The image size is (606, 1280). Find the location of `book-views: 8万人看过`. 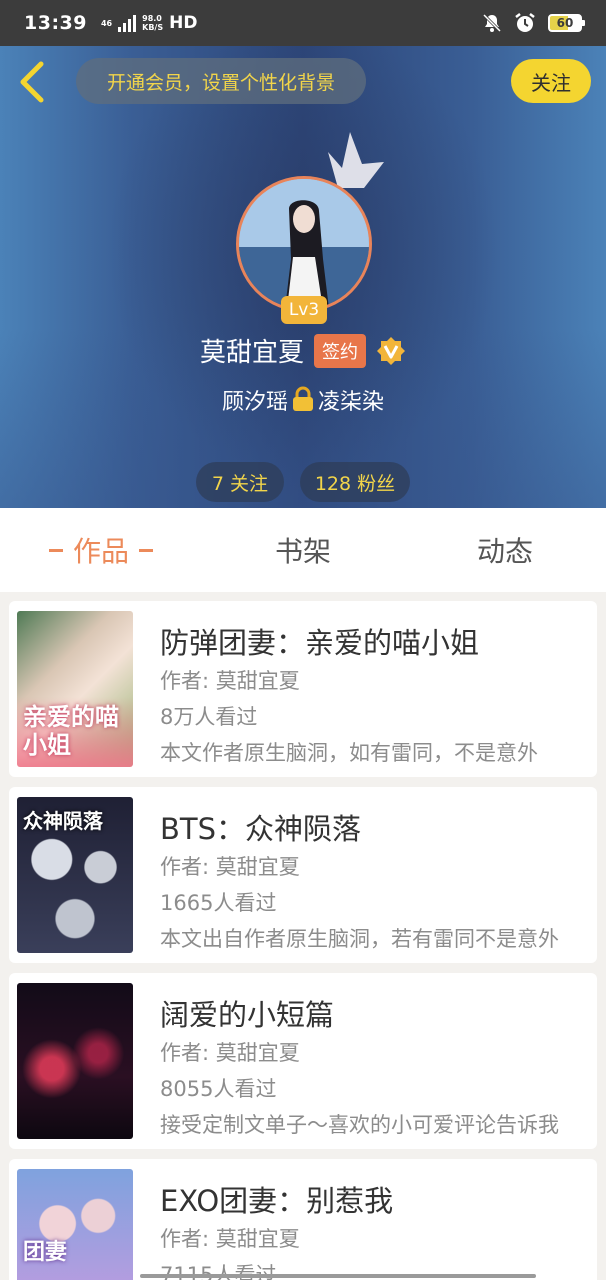

book-views: 8万人看过 is located at coordinates (209, 717).